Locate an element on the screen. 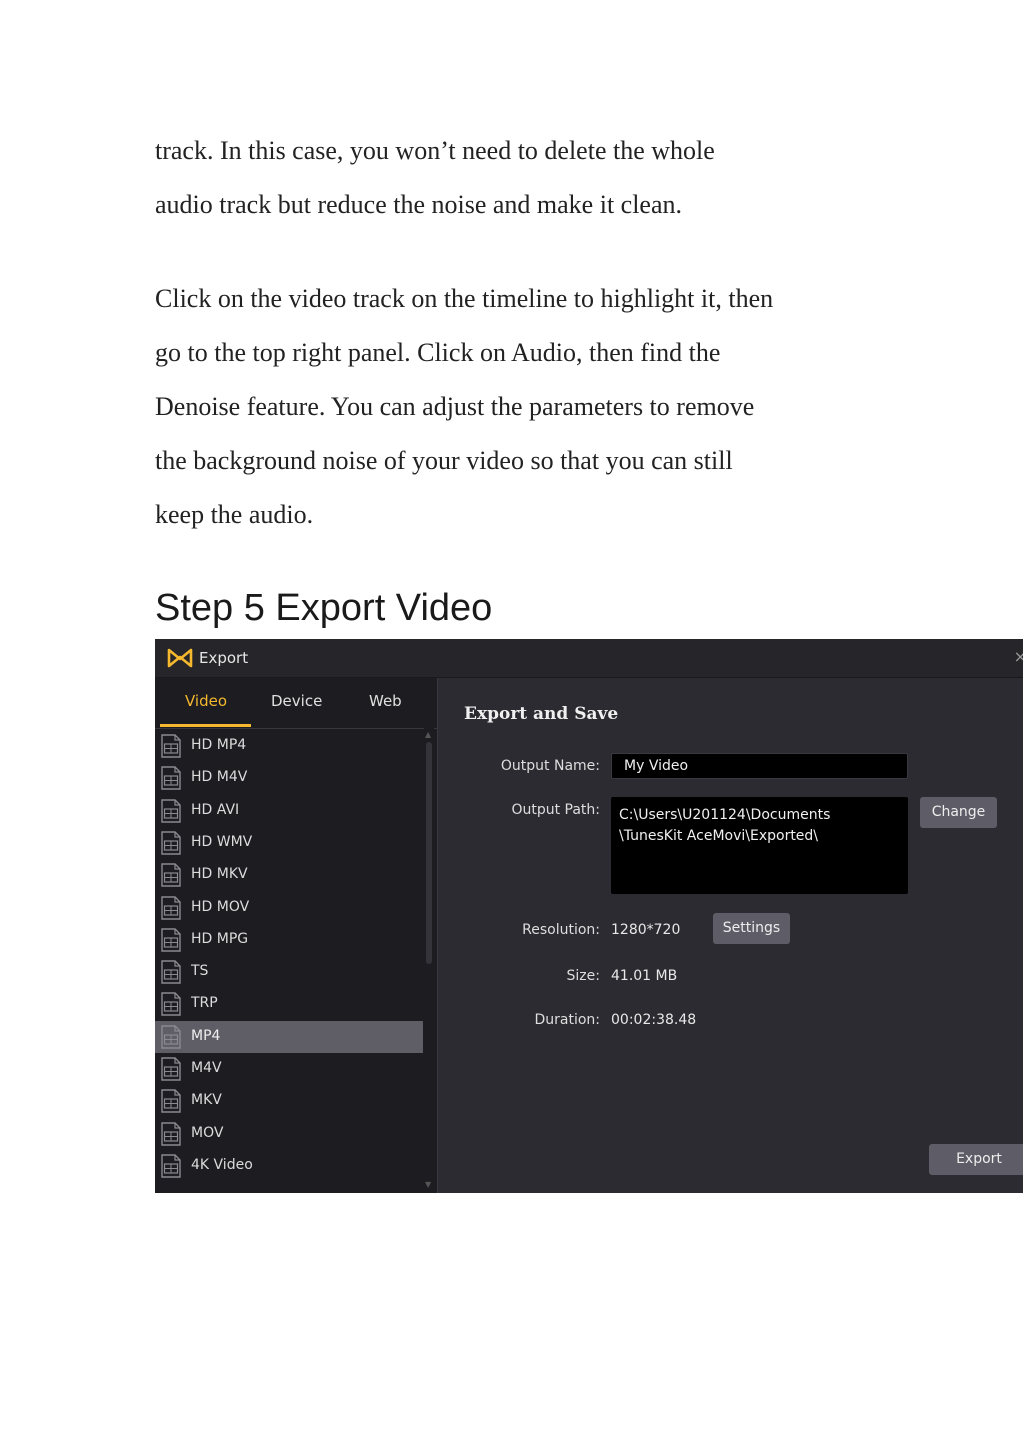 The width and height of the screenshot is (1023, 1447). format-item: TS is located at coordinates (289, 972).